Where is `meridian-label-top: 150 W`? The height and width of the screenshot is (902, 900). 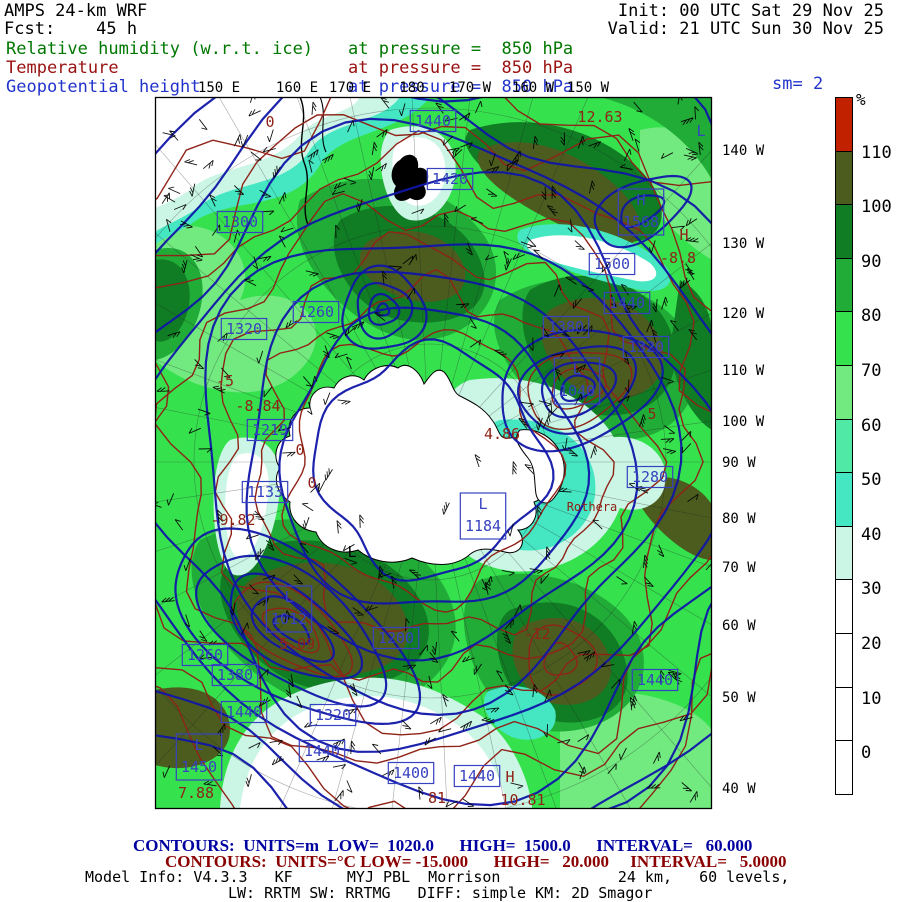
meridian-label-top: 150 W is located at coordinates (588, 88).